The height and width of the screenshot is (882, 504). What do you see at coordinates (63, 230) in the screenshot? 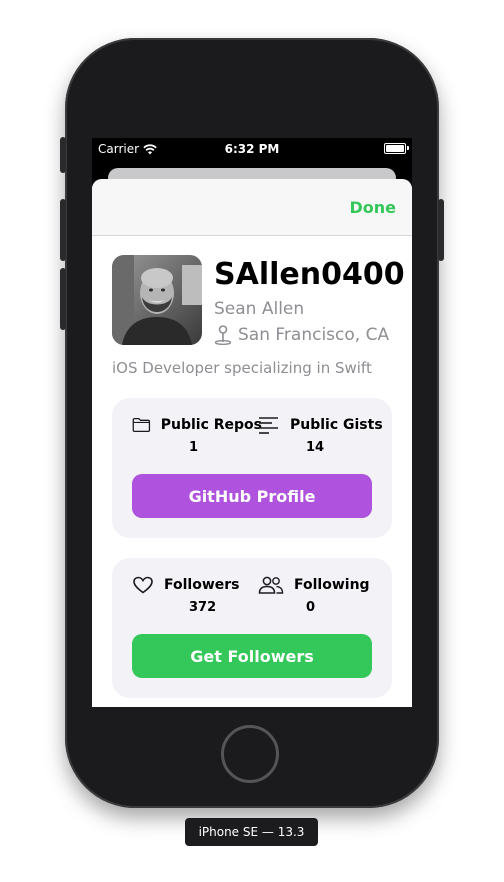
I see `volume-up-button` at bounding box center [63, 230].